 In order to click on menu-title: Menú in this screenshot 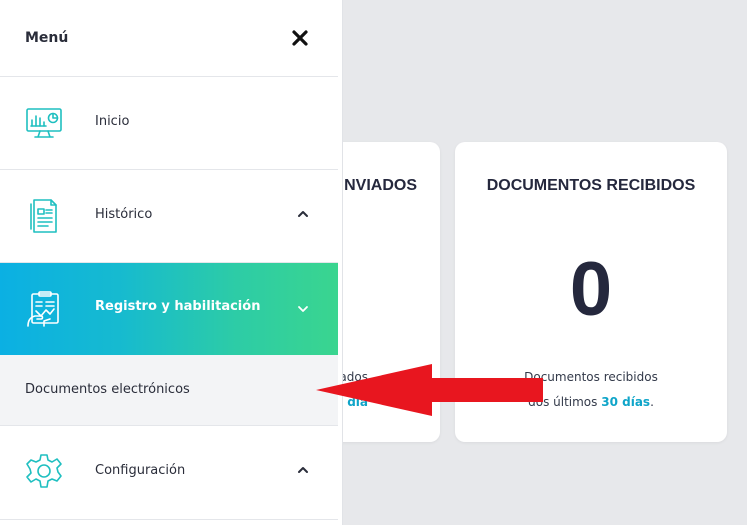, I will do `click(47, 38)`.